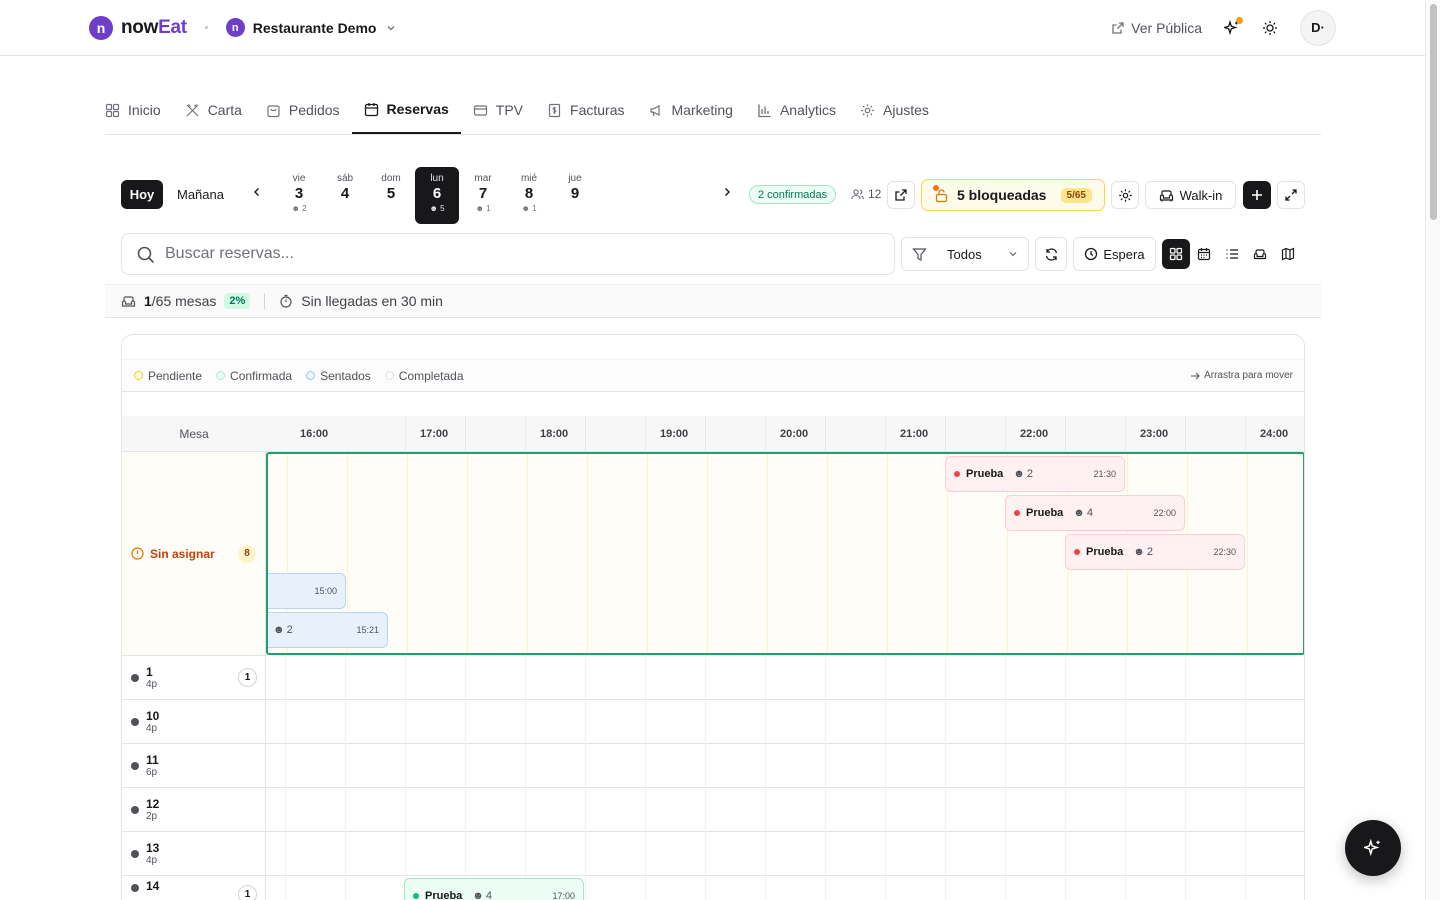 This screenshot has width=1440, height=900. What do you see at coordinates (505, 254) in the screenshot?
I see `search-input` at bounding box center [505, 254].